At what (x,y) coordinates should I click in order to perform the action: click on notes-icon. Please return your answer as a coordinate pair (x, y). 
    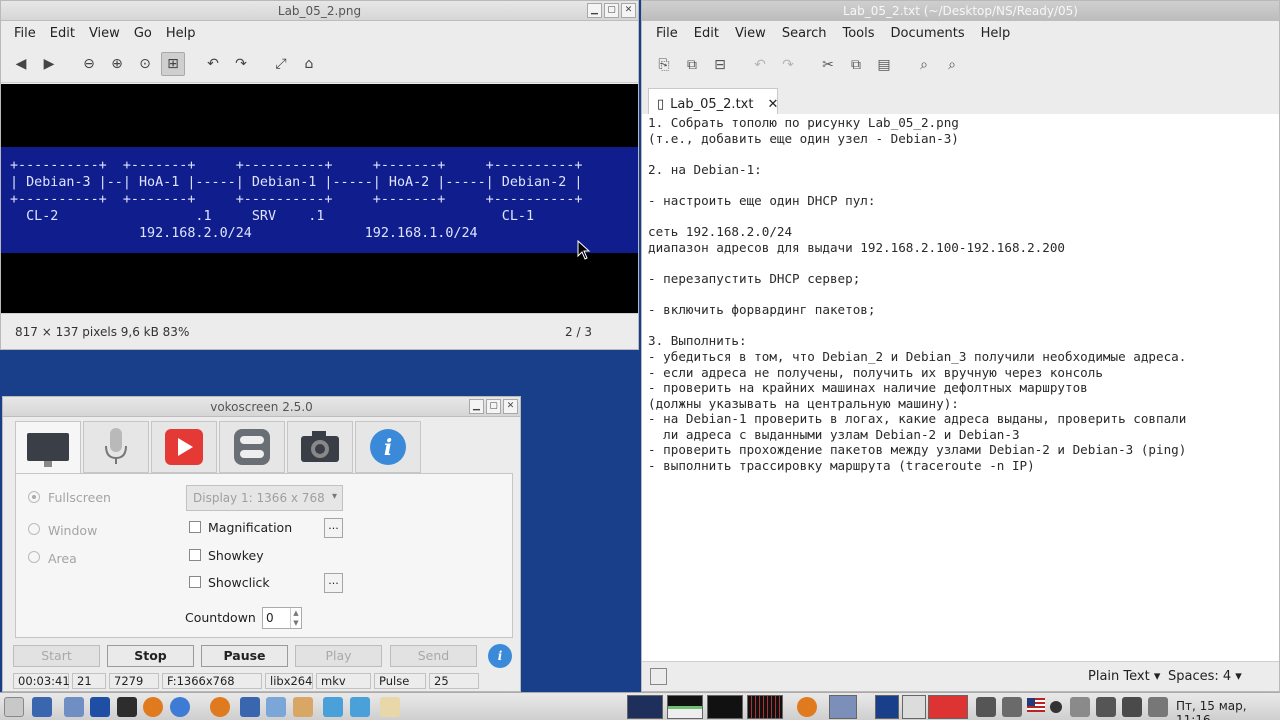
    Looking at the image, I should click on (390, 707).